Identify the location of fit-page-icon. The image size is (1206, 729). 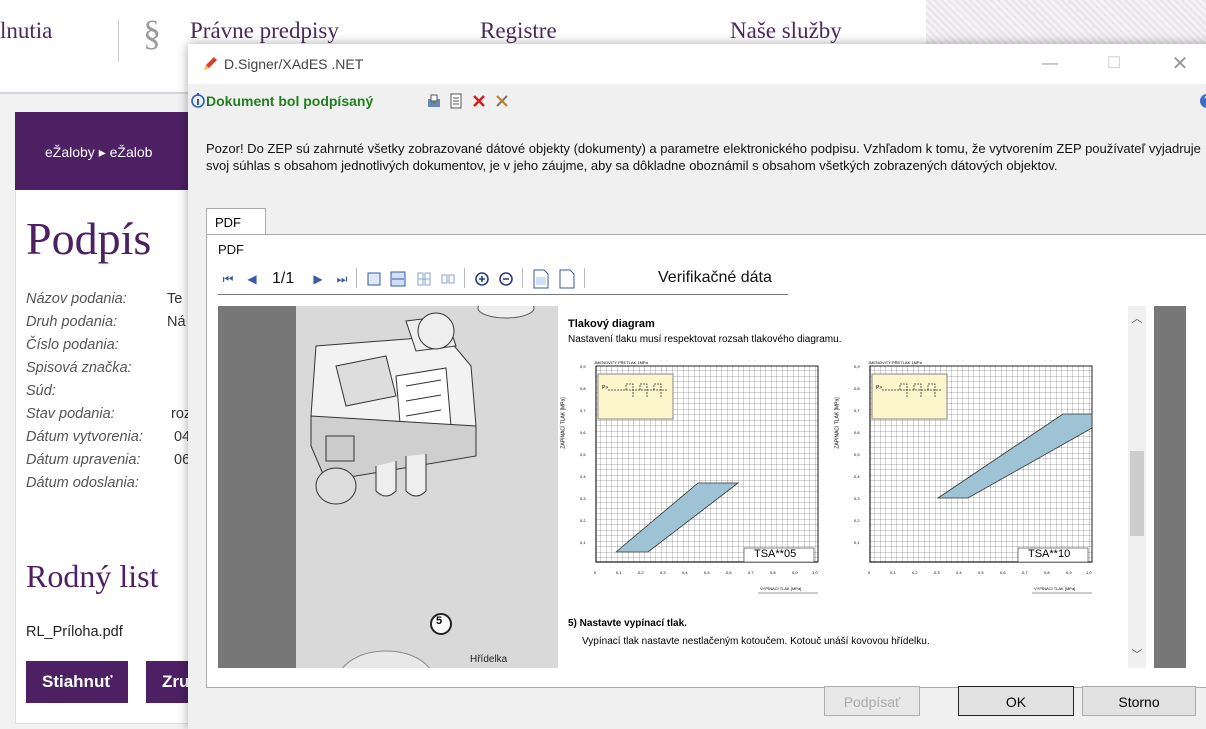
(567, 279).